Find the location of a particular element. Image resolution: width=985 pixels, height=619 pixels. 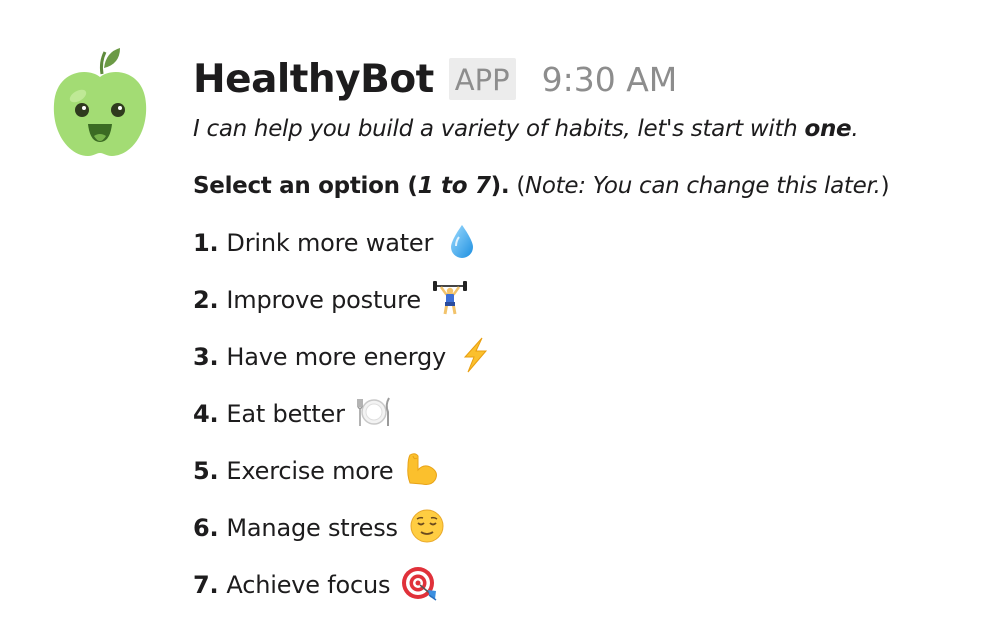

option-label: Eat better is located at coordinates (285, 414).